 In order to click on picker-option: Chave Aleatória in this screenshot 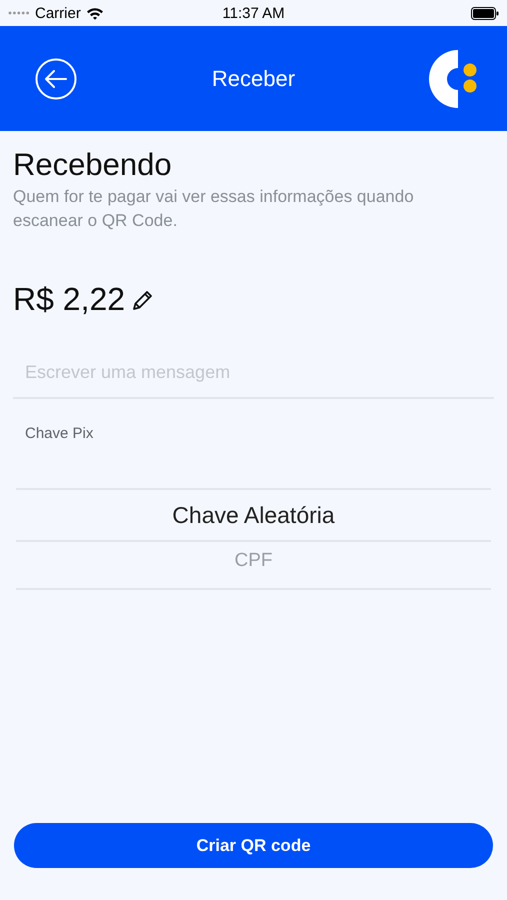, I will do `click(253, 515)`.